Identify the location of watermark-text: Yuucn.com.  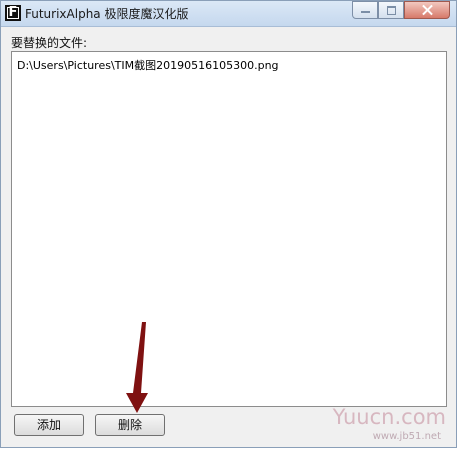
(389, 417).